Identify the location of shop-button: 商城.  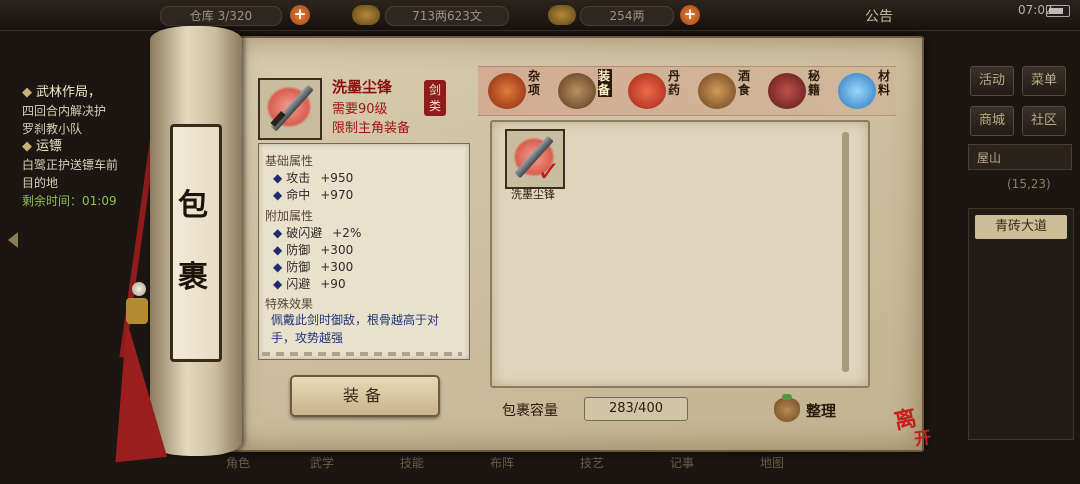
(992, 121).